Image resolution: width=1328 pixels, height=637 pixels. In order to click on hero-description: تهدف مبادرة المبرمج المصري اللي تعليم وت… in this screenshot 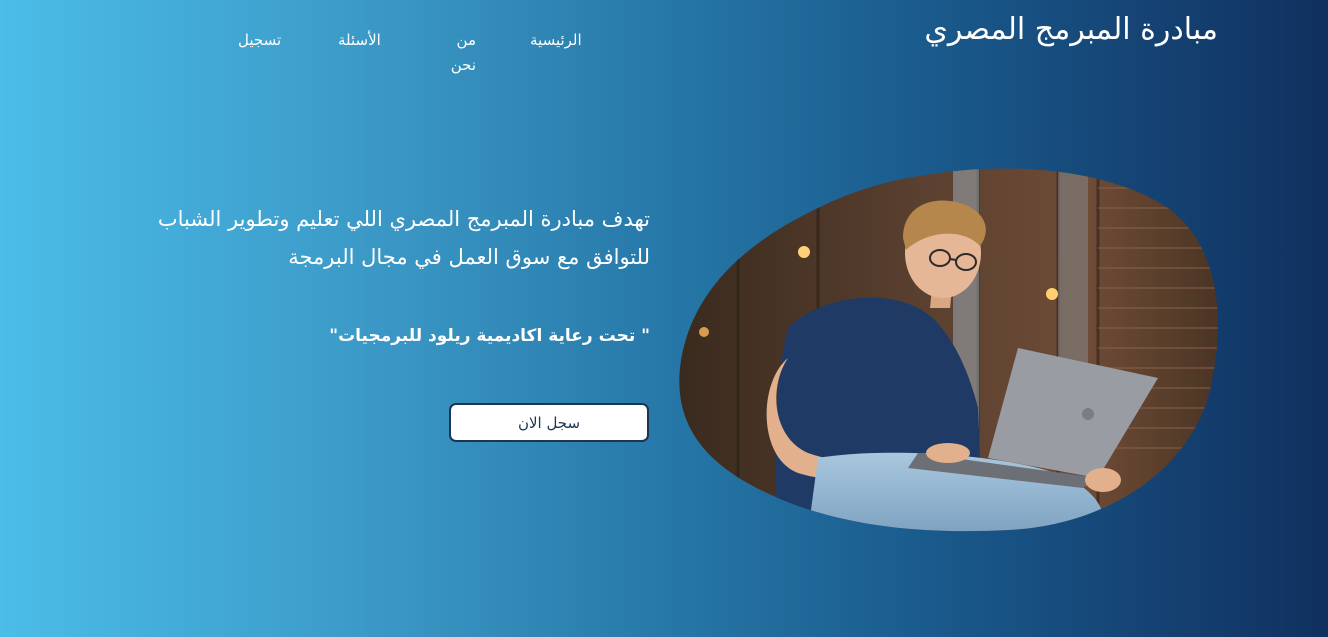, I will do `click(403, 238)`.